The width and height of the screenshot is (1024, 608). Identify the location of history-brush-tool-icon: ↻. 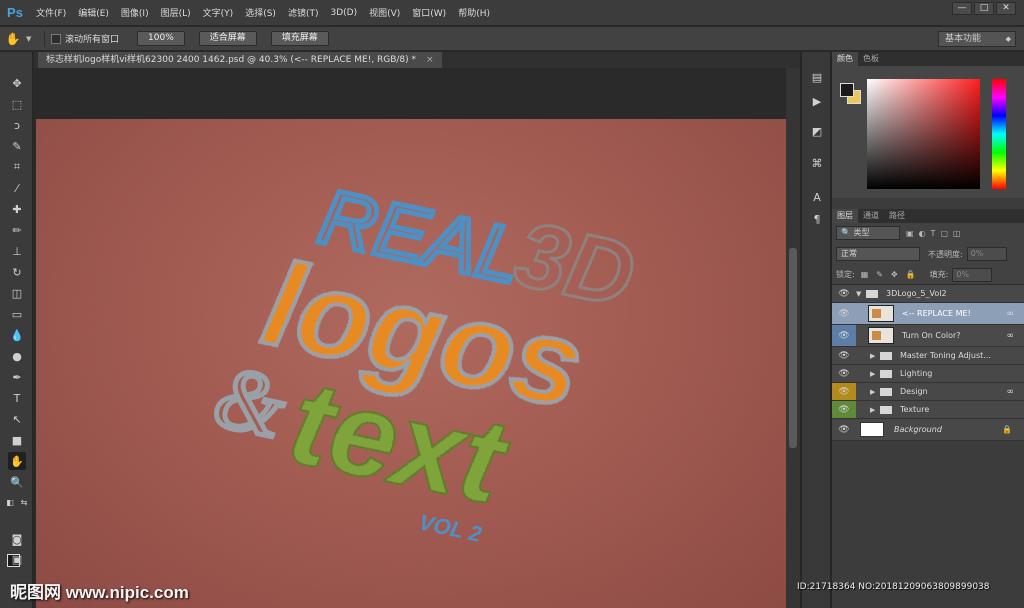
(17, 272).